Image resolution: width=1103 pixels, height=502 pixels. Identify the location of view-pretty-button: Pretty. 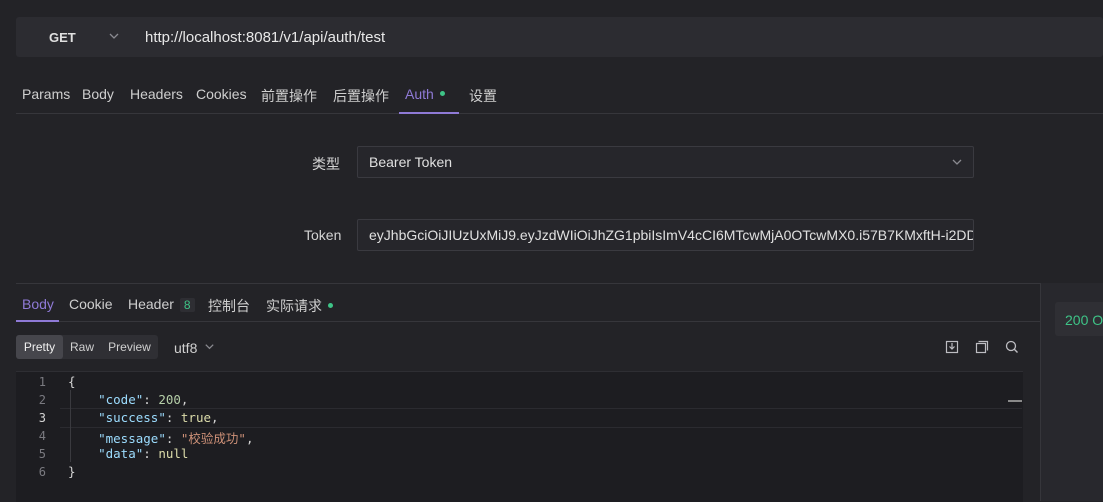
(39, 347).